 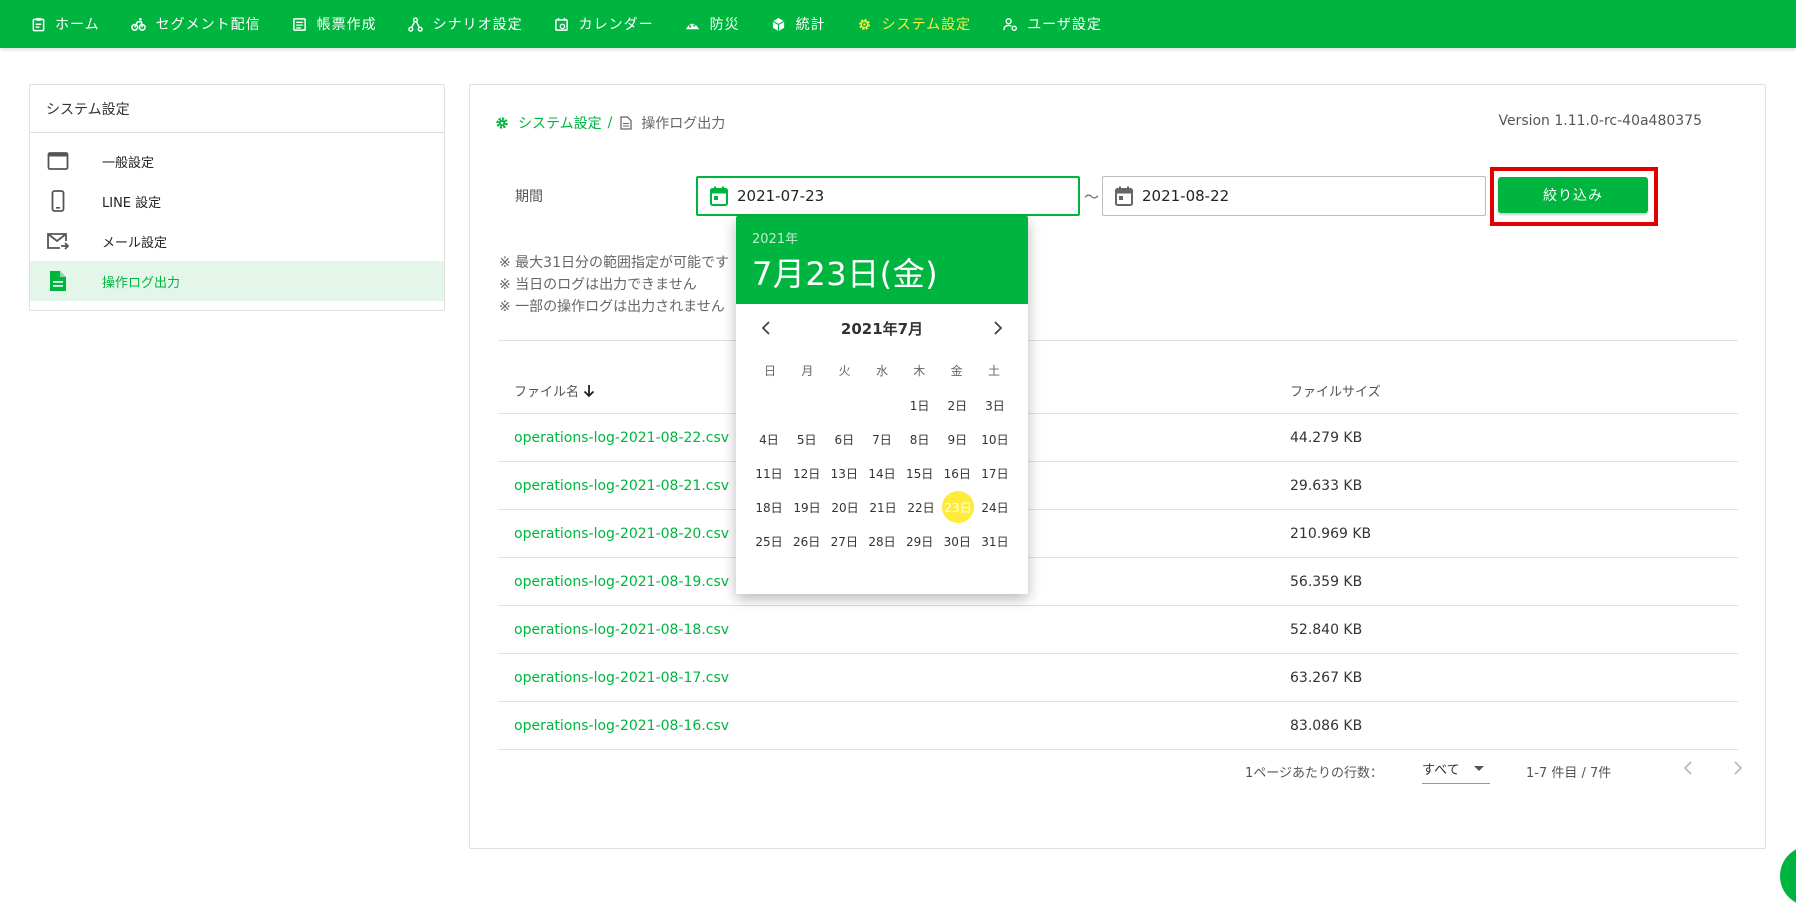 What do you see at coordinates (995, 541) in the screenshot?
I see `day-cell: 31日` at bounding box center [995, 541].